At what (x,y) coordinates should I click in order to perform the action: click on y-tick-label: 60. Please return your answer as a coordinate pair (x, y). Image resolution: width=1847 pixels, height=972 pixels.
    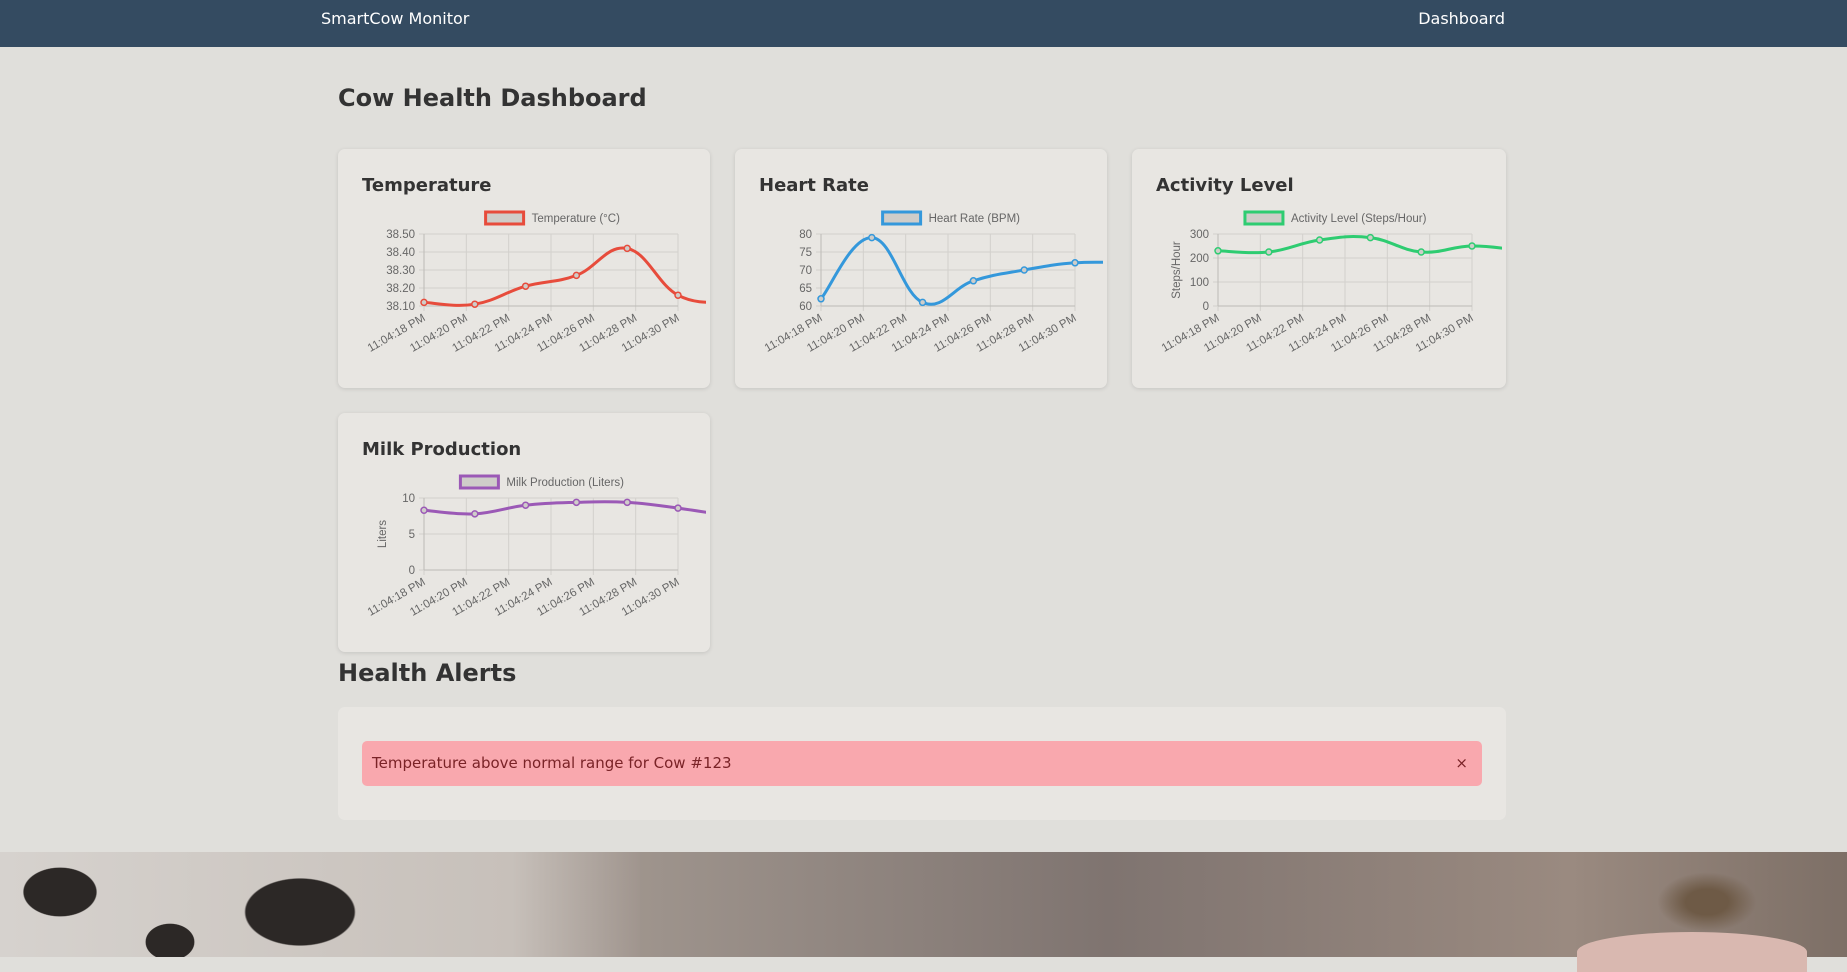
    Looking at the image, I should click on (805, 307).